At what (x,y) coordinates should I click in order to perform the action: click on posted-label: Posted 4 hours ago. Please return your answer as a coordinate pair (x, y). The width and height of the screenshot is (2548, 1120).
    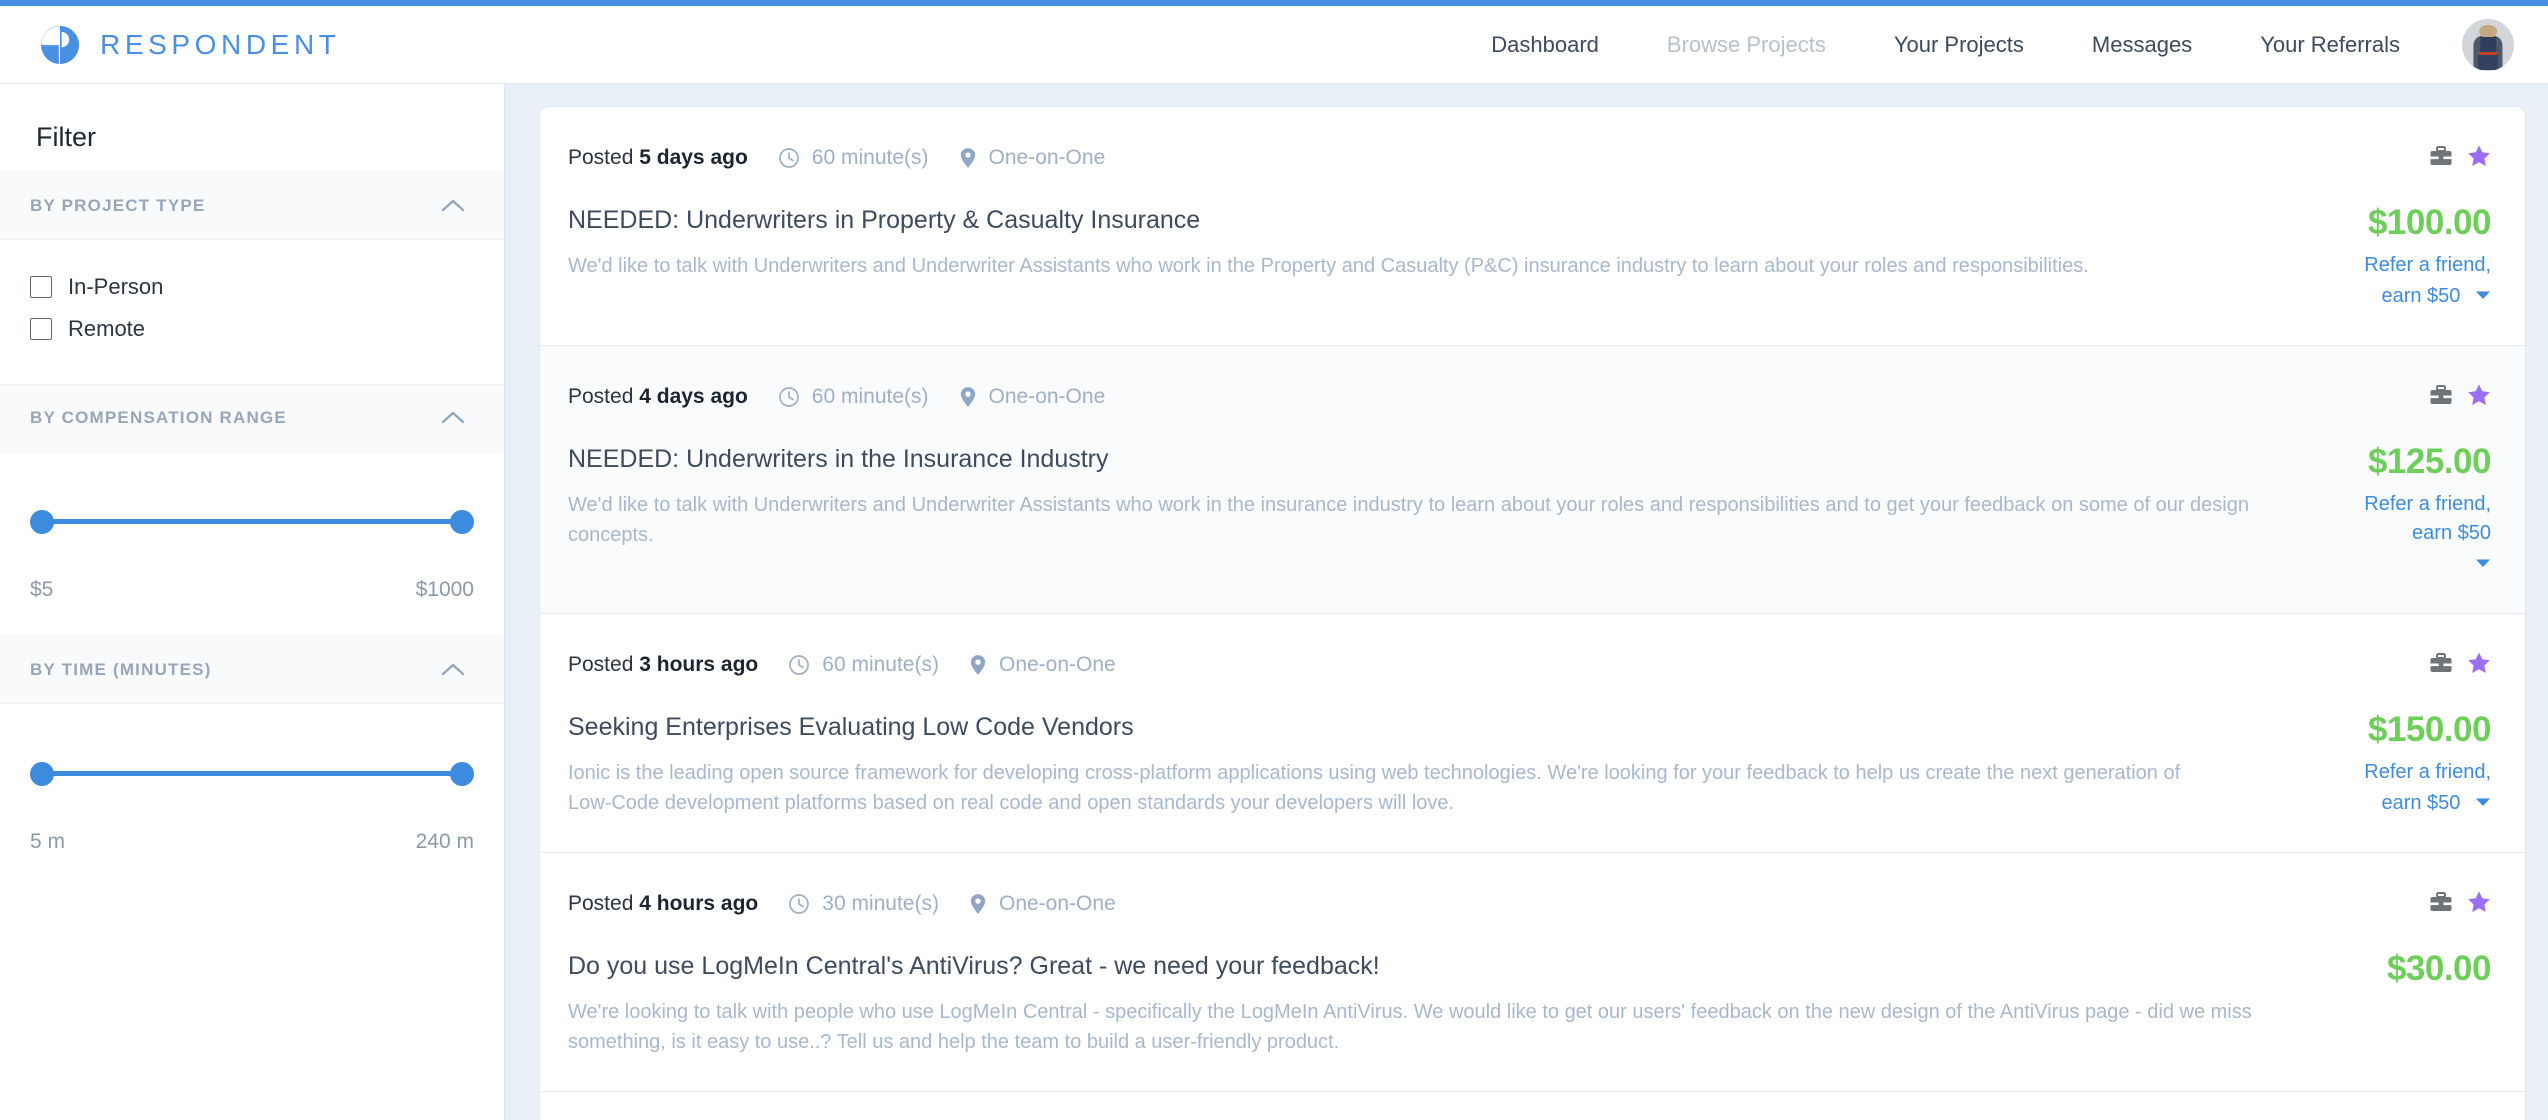
    Looking at the image, I should click on (663, 903).